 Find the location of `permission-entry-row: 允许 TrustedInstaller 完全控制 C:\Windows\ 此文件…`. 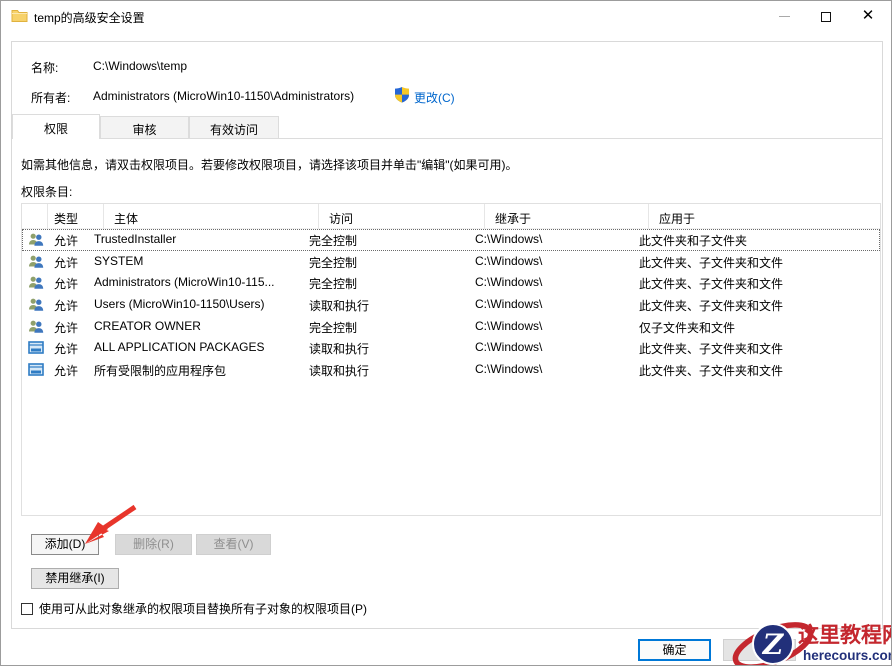

permission-entry-row: 允许 TrustedInstaller 完全控制 C:\Windows\ 此文件… is located at coordinates (451, 240).